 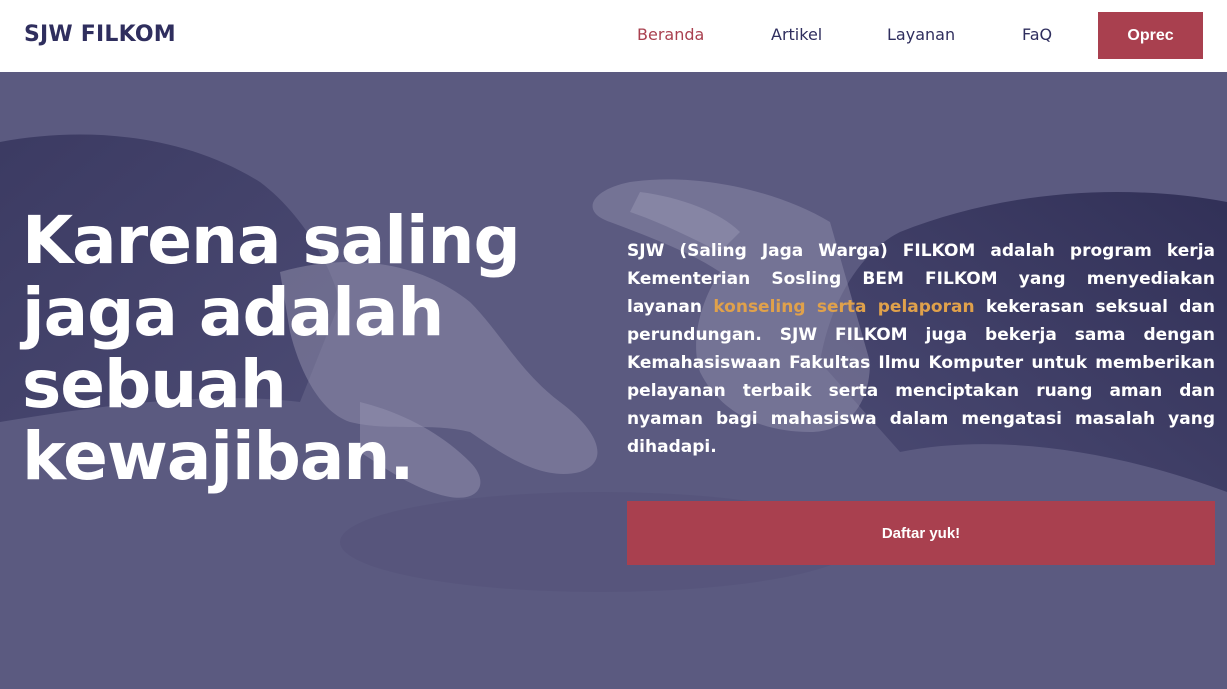 What do you see at coordinates (796, 34) in the screenshot?
I see `nav-link-artikel: Artikel` at bounding box center [796, 34].